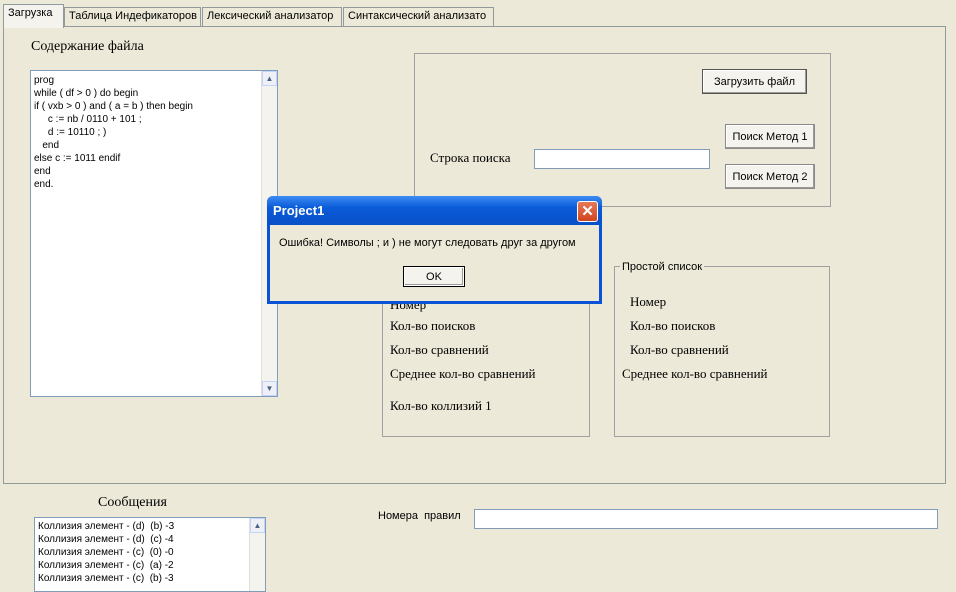  What do you see at coordinates (87, 46) in the screenshot?
I see `file-content-title: Содержание файла` at bounding box center [87, 46].